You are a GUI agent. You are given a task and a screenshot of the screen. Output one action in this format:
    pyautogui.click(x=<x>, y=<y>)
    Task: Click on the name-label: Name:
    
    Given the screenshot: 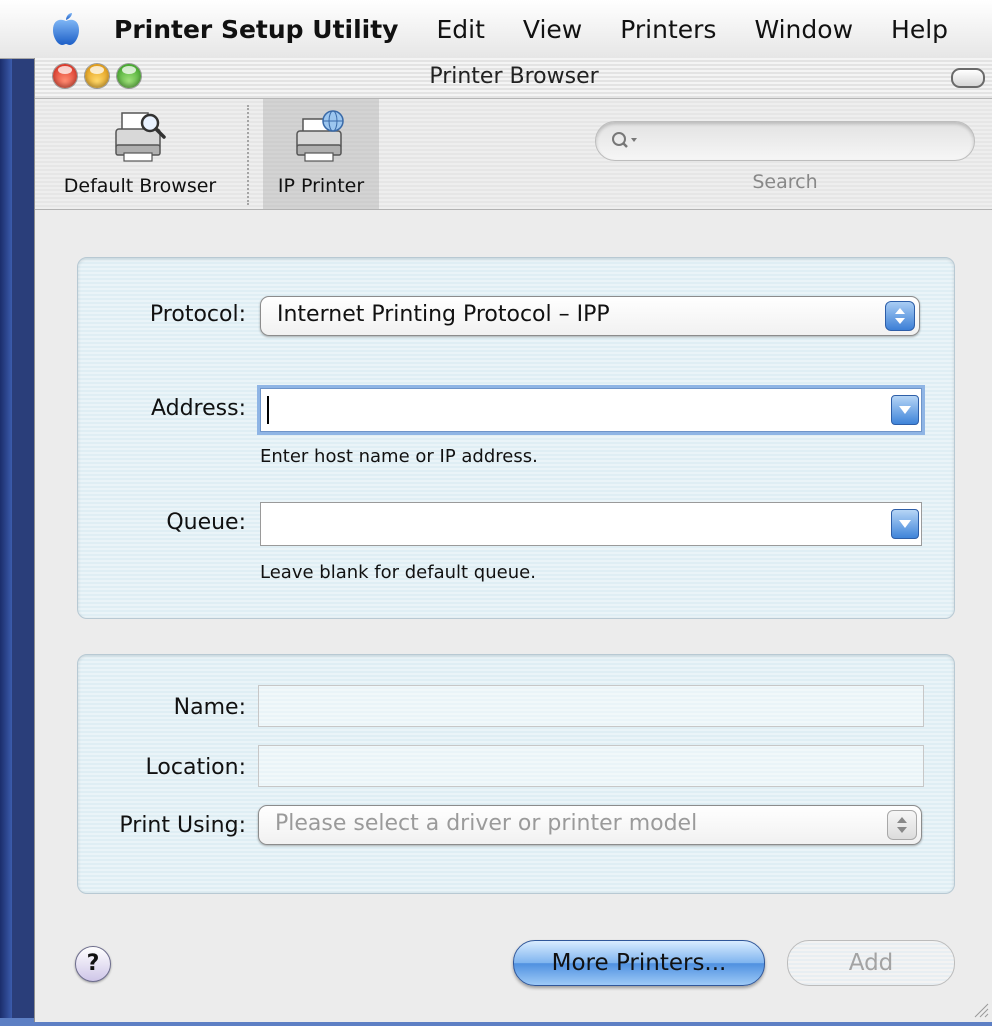 What is the action you would take?
    pyautogui.click(x=209, y=707)
    